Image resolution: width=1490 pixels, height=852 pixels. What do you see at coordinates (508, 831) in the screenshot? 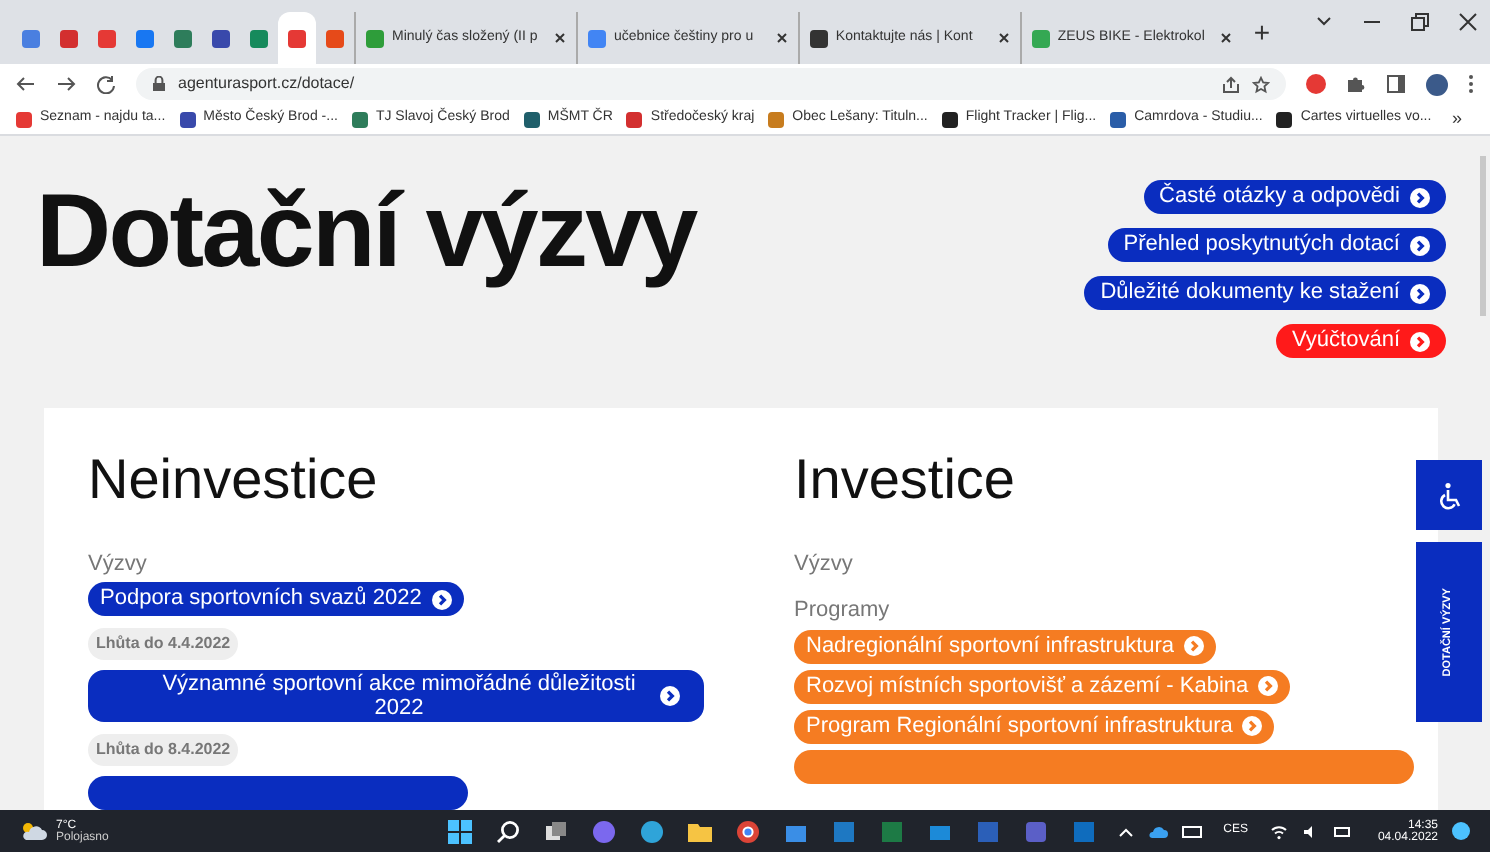
I see `search-icon` at bounding box center [508, 831].